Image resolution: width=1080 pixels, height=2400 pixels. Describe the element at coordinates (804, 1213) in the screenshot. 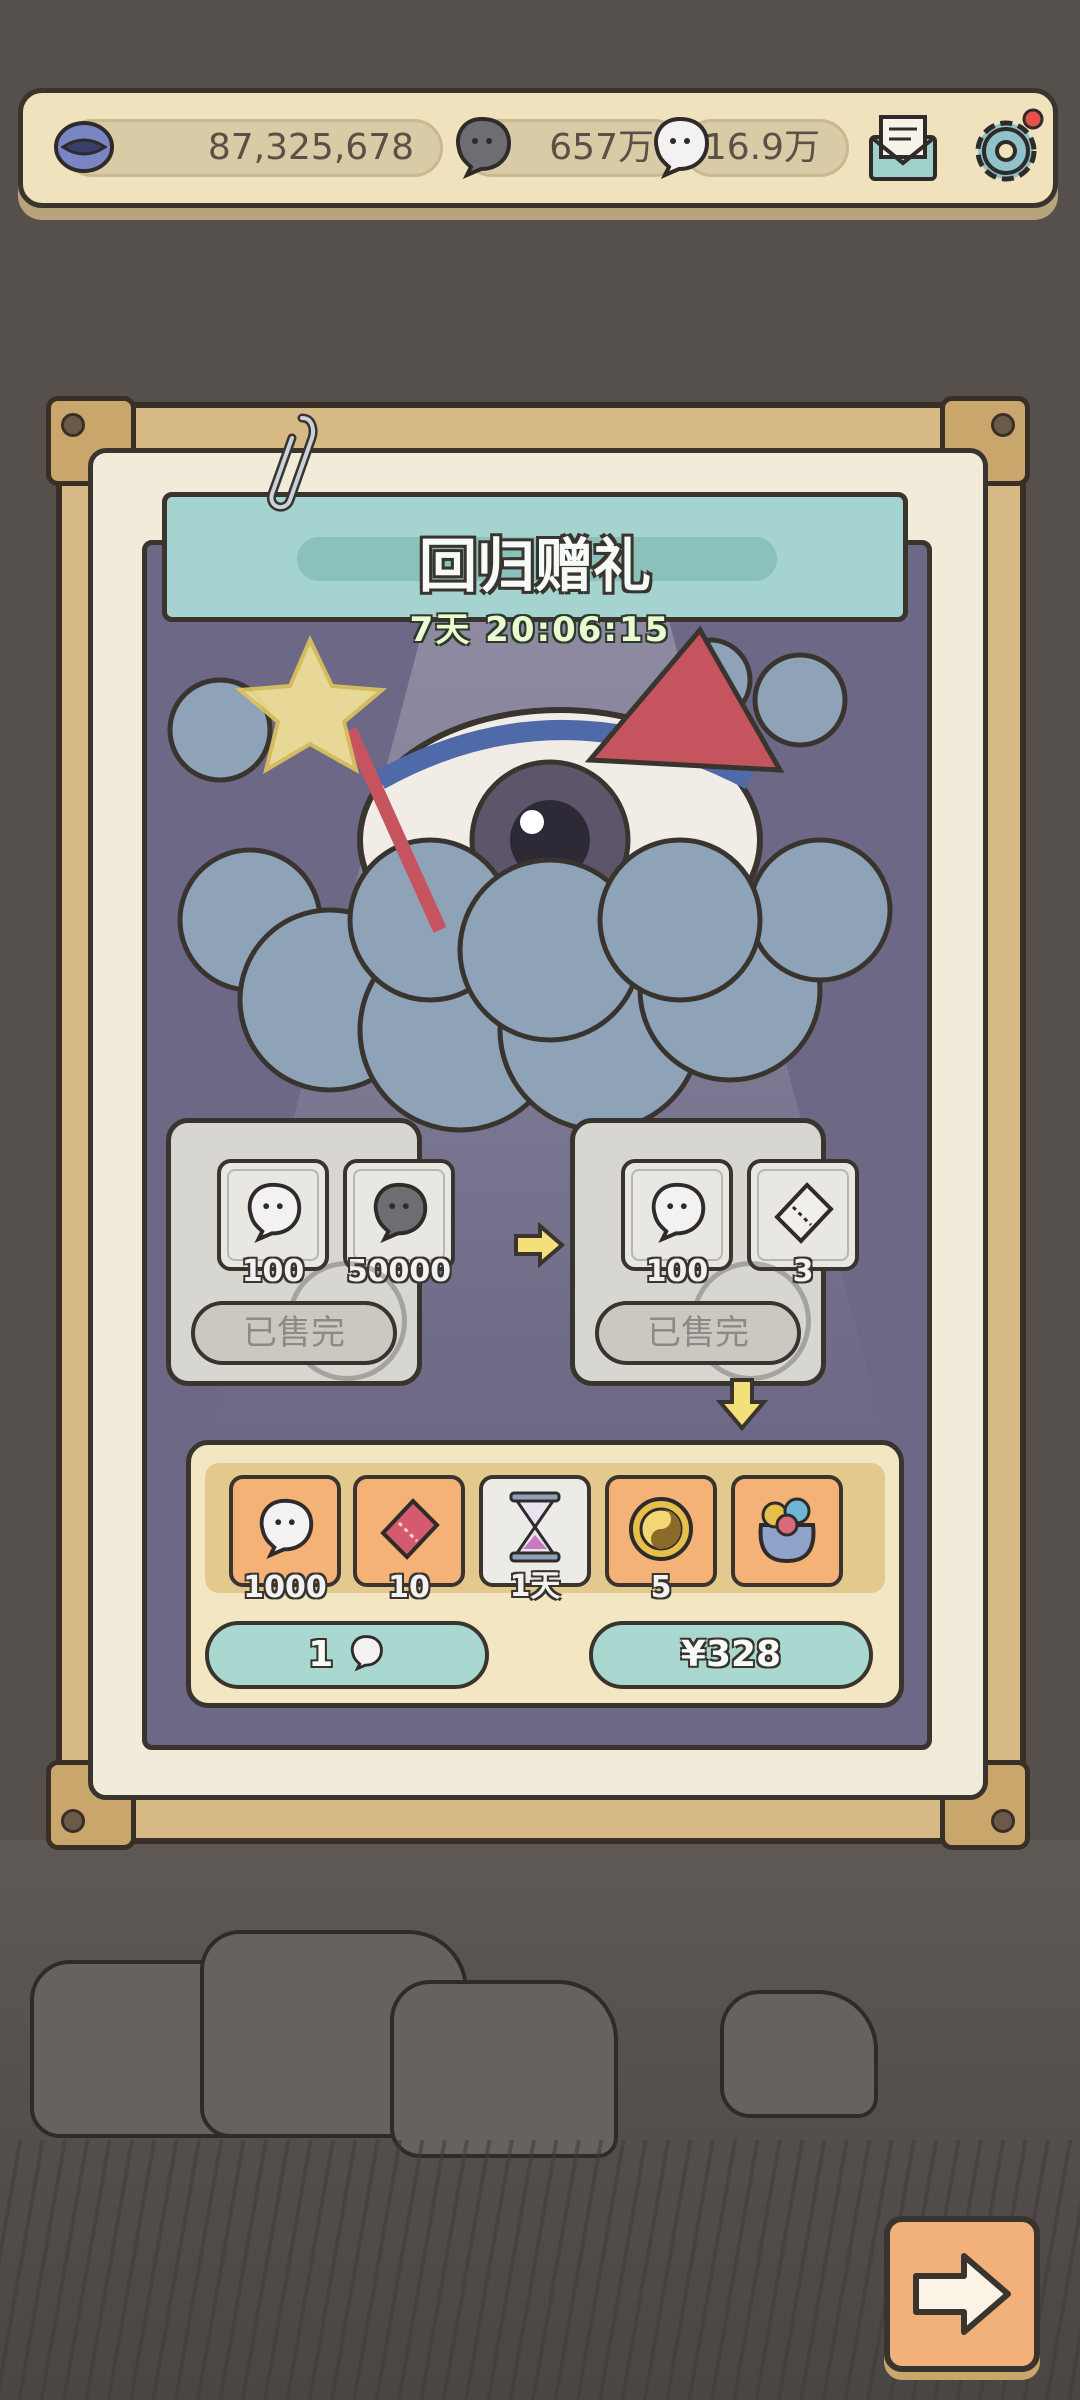

I see `ticket-icon` at that location.